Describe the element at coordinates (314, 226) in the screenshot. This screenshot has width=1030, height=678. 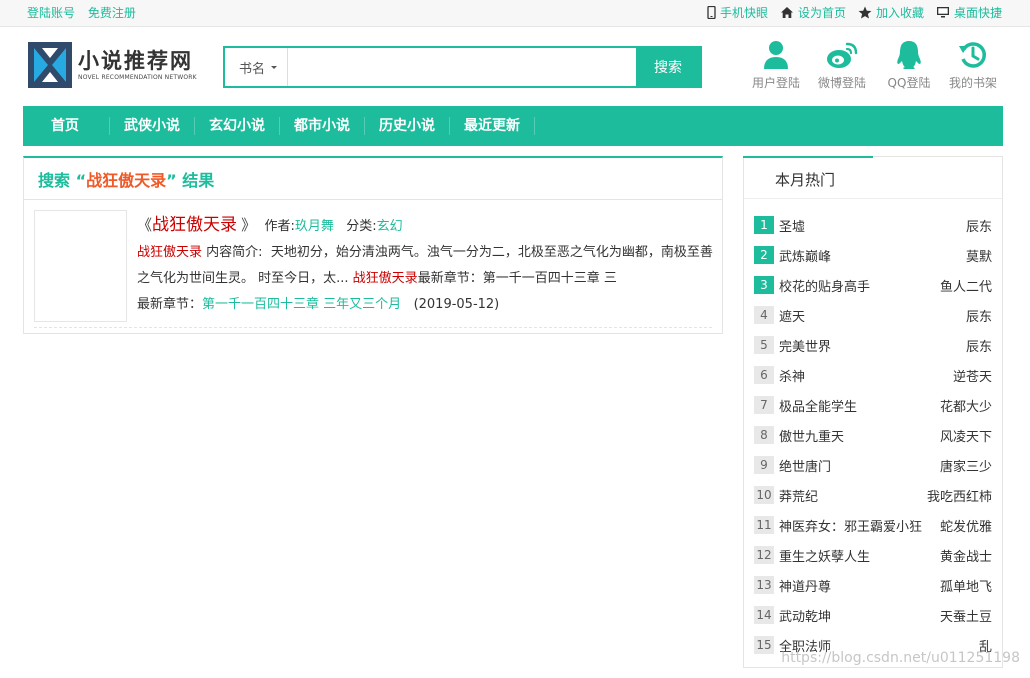
I see `author-link: 玖月舞` at that location.